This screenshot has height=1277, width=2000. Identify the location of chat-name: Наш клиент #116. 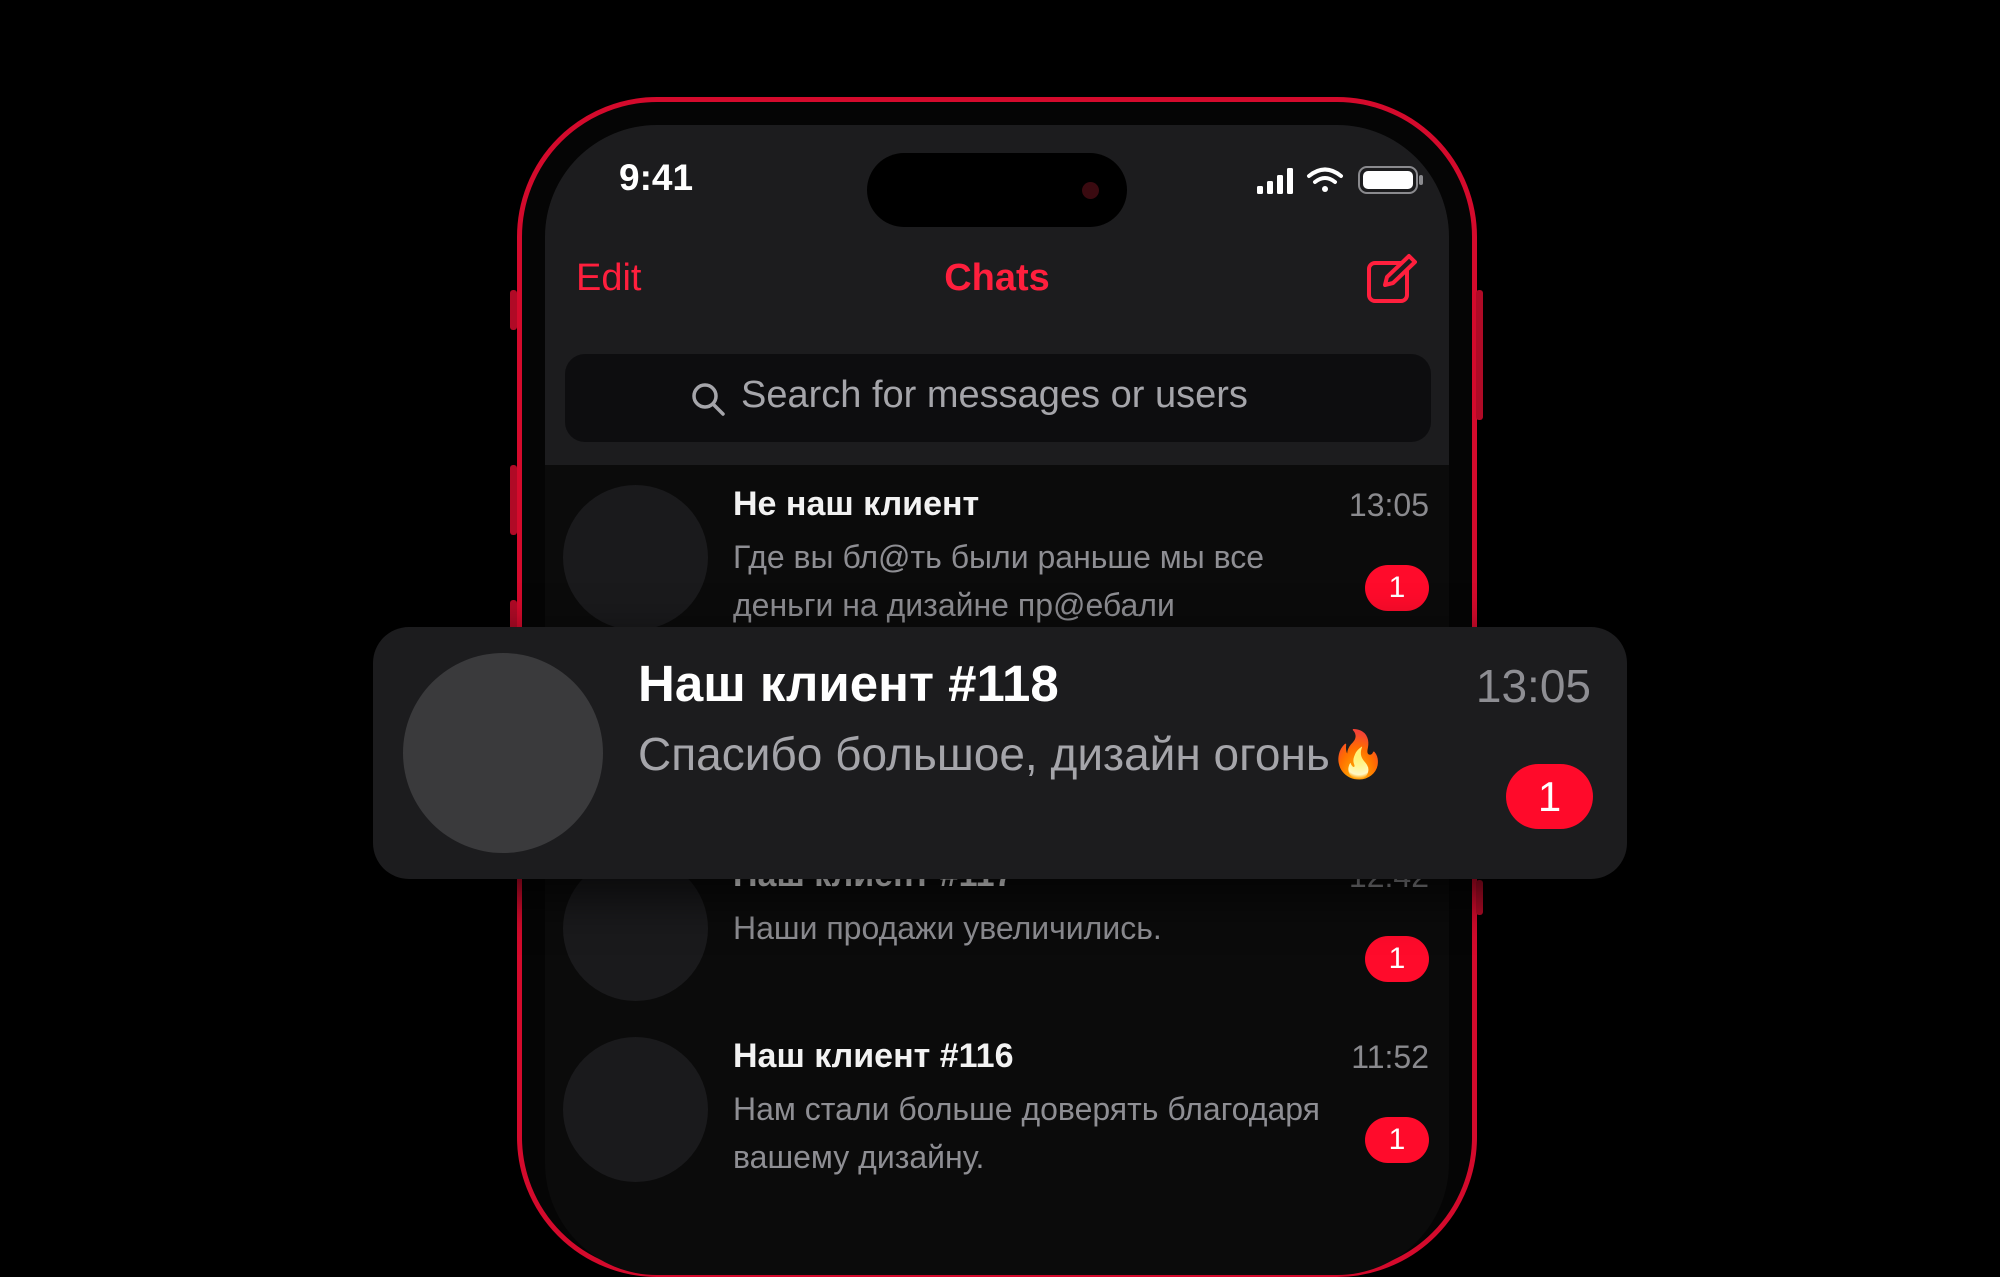
(873, 1056).